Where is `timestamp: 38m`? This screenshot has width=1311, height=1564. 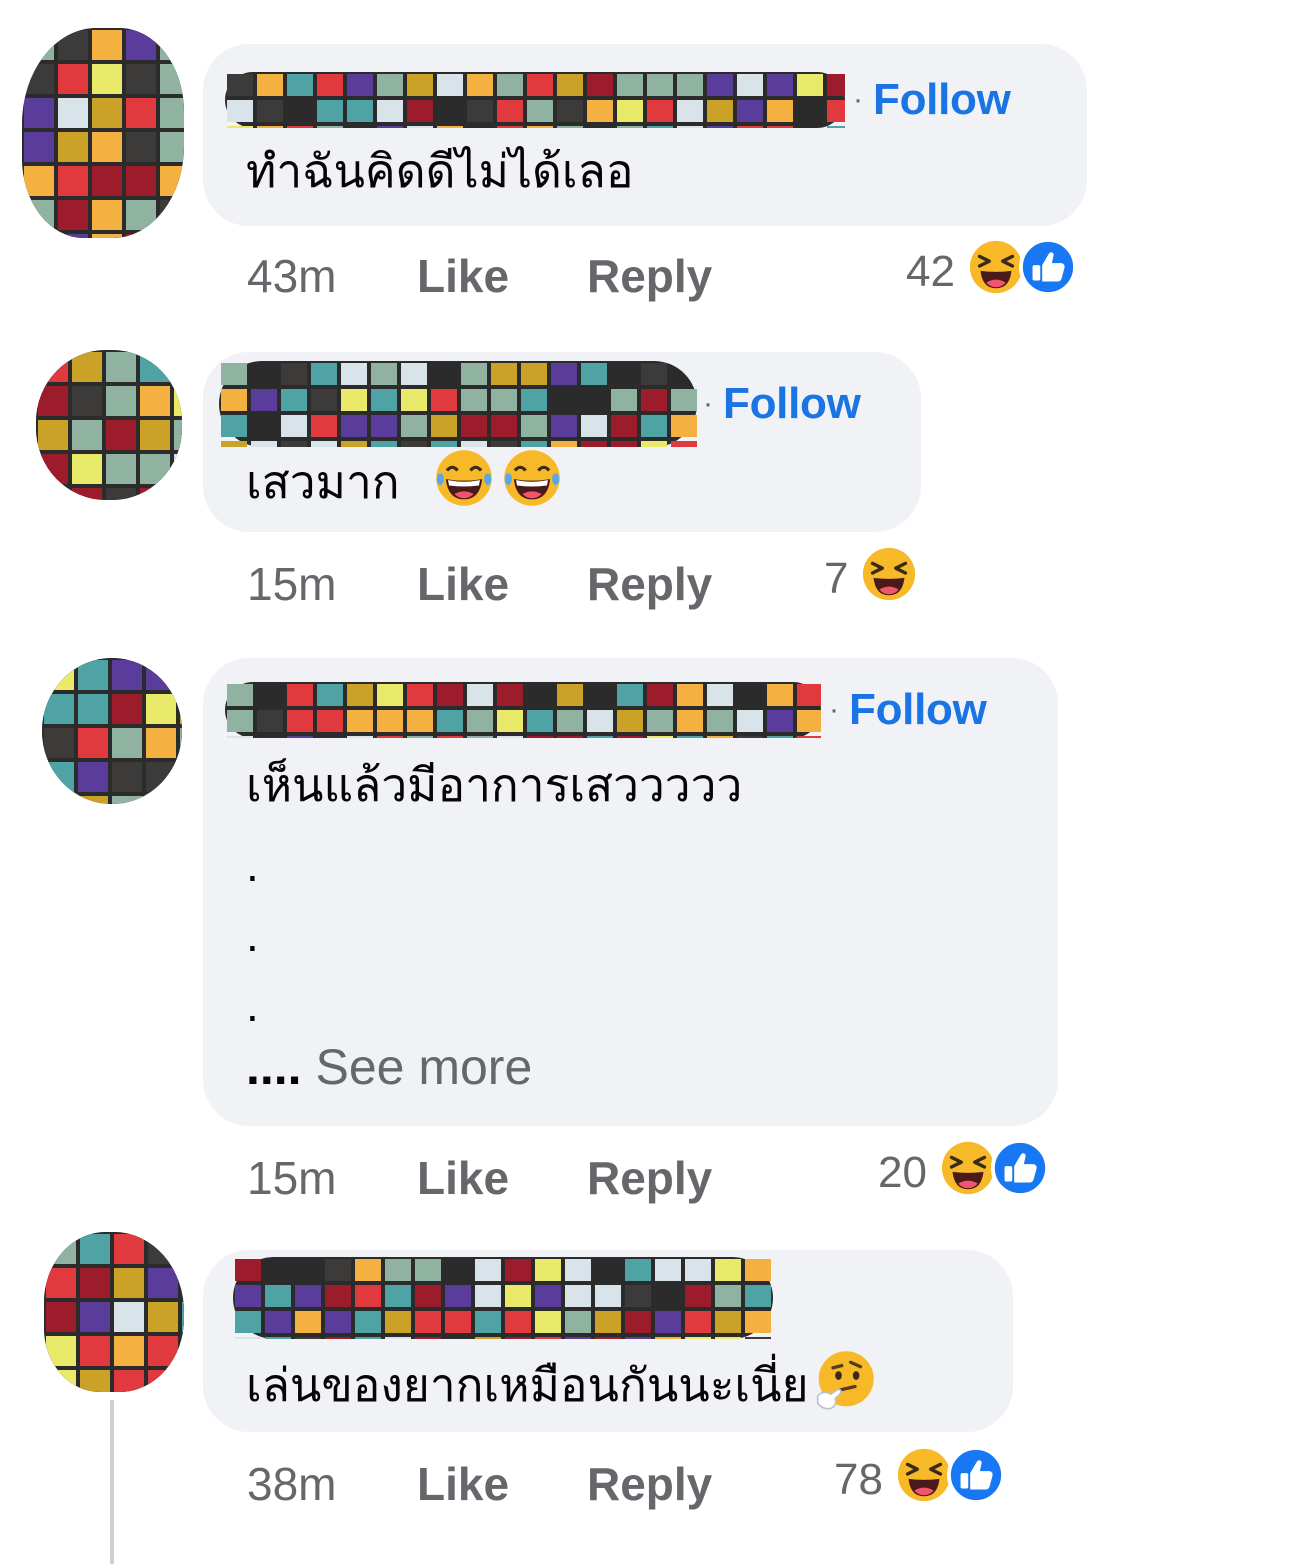
timestamp: 38m is located at coordinates (332, 1484).